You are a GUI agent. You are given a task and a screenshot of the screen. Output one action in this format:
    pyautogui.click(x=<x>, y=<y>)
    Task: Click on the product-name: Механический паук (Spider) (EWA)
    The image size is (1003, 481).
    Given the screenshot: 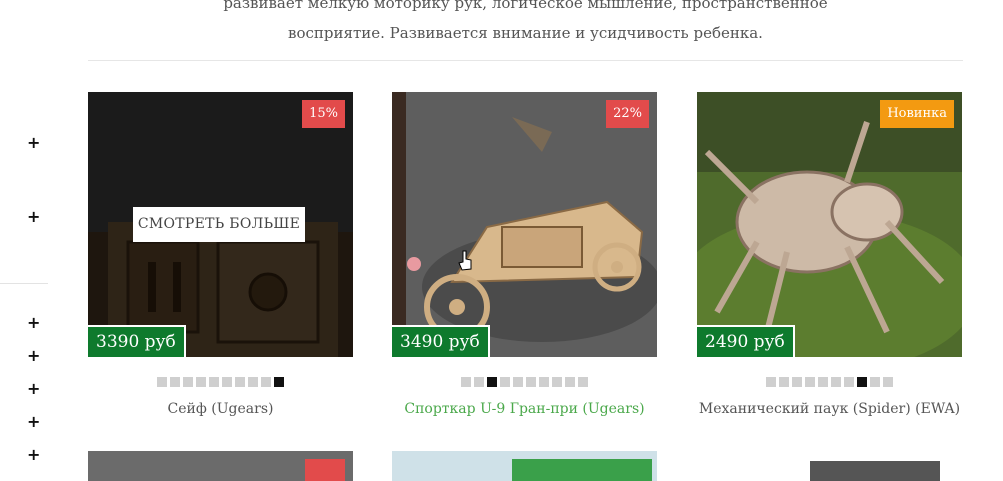 What is the action you would take?
    pyautogui.click(x=829, y=409)
    